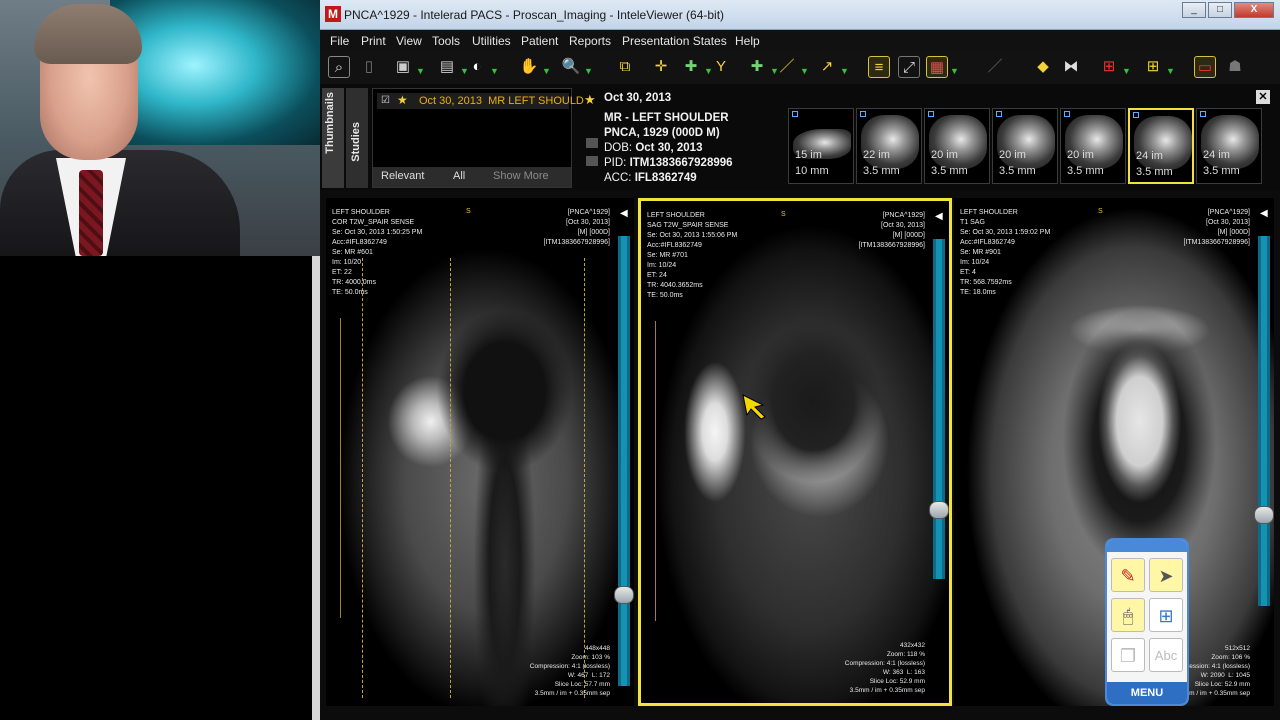 Image resolution: width=1280 pixels, height=720 pixels. What do you see at coordinates (1229, 146) in the screenshot?
I see `series-thumbnail: 24 im 3.5 mm` at bounding box center [1229, 146].